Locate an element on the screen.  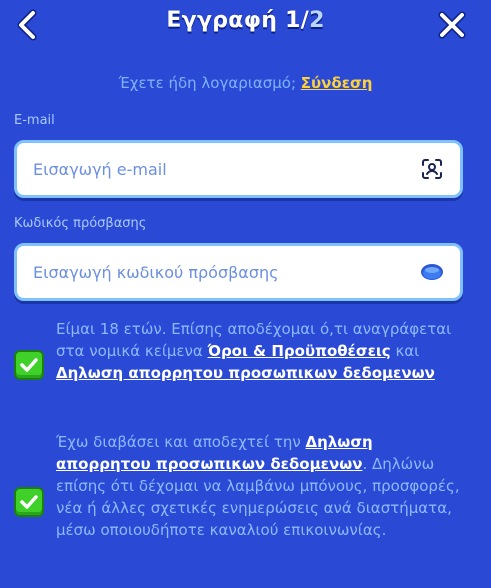
face-scan-button is located at coordinates (432, 169).